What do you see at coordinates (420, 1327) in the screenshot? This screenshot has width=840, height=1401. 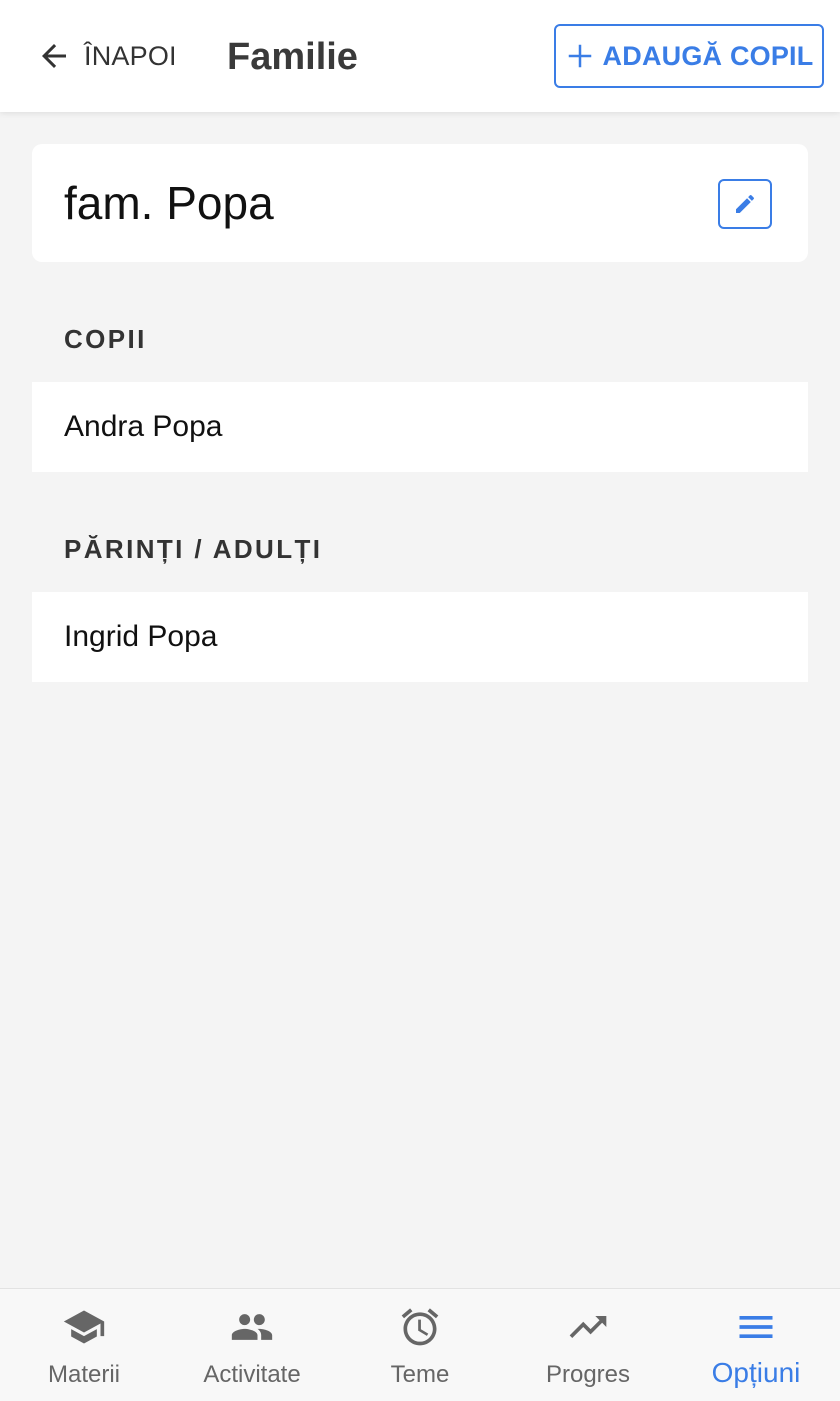 I see `alarm-clock-icon` at bounding box center [420, 1327].